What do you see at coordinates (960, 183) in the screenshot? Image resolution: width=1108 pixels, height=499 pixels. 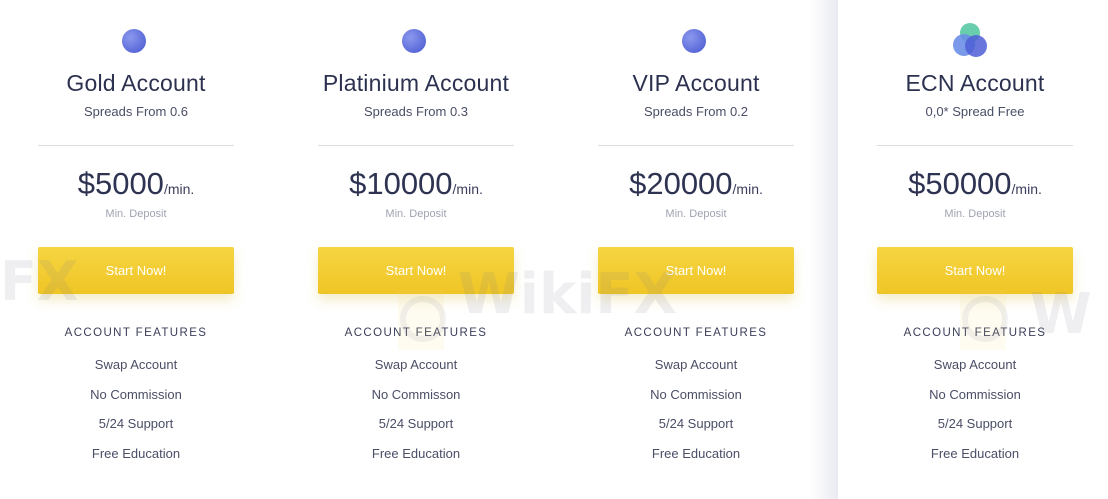 I see `price-amount: $50000` at bounding box center [960, 183].